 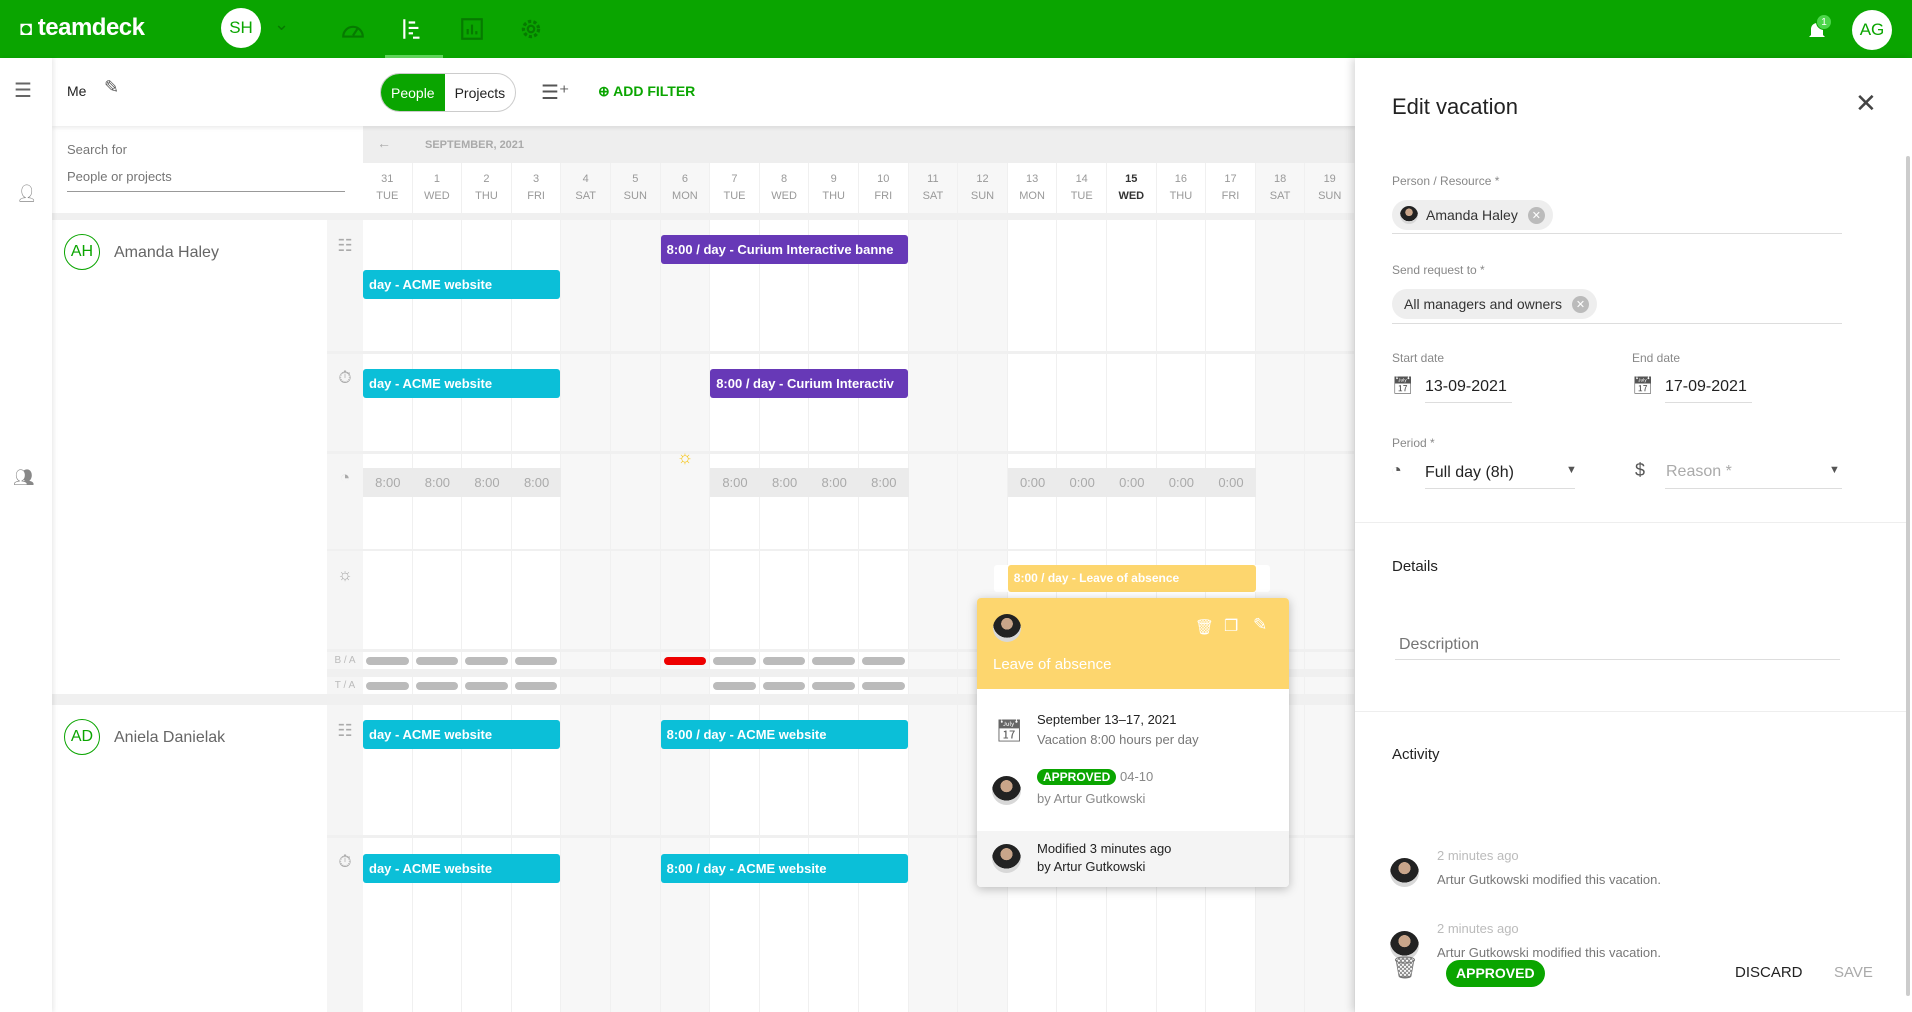 What do you see at coordinates (353, 29) in the screenshot?
I see `dashboard-icon` at bounding box center [353, 29].